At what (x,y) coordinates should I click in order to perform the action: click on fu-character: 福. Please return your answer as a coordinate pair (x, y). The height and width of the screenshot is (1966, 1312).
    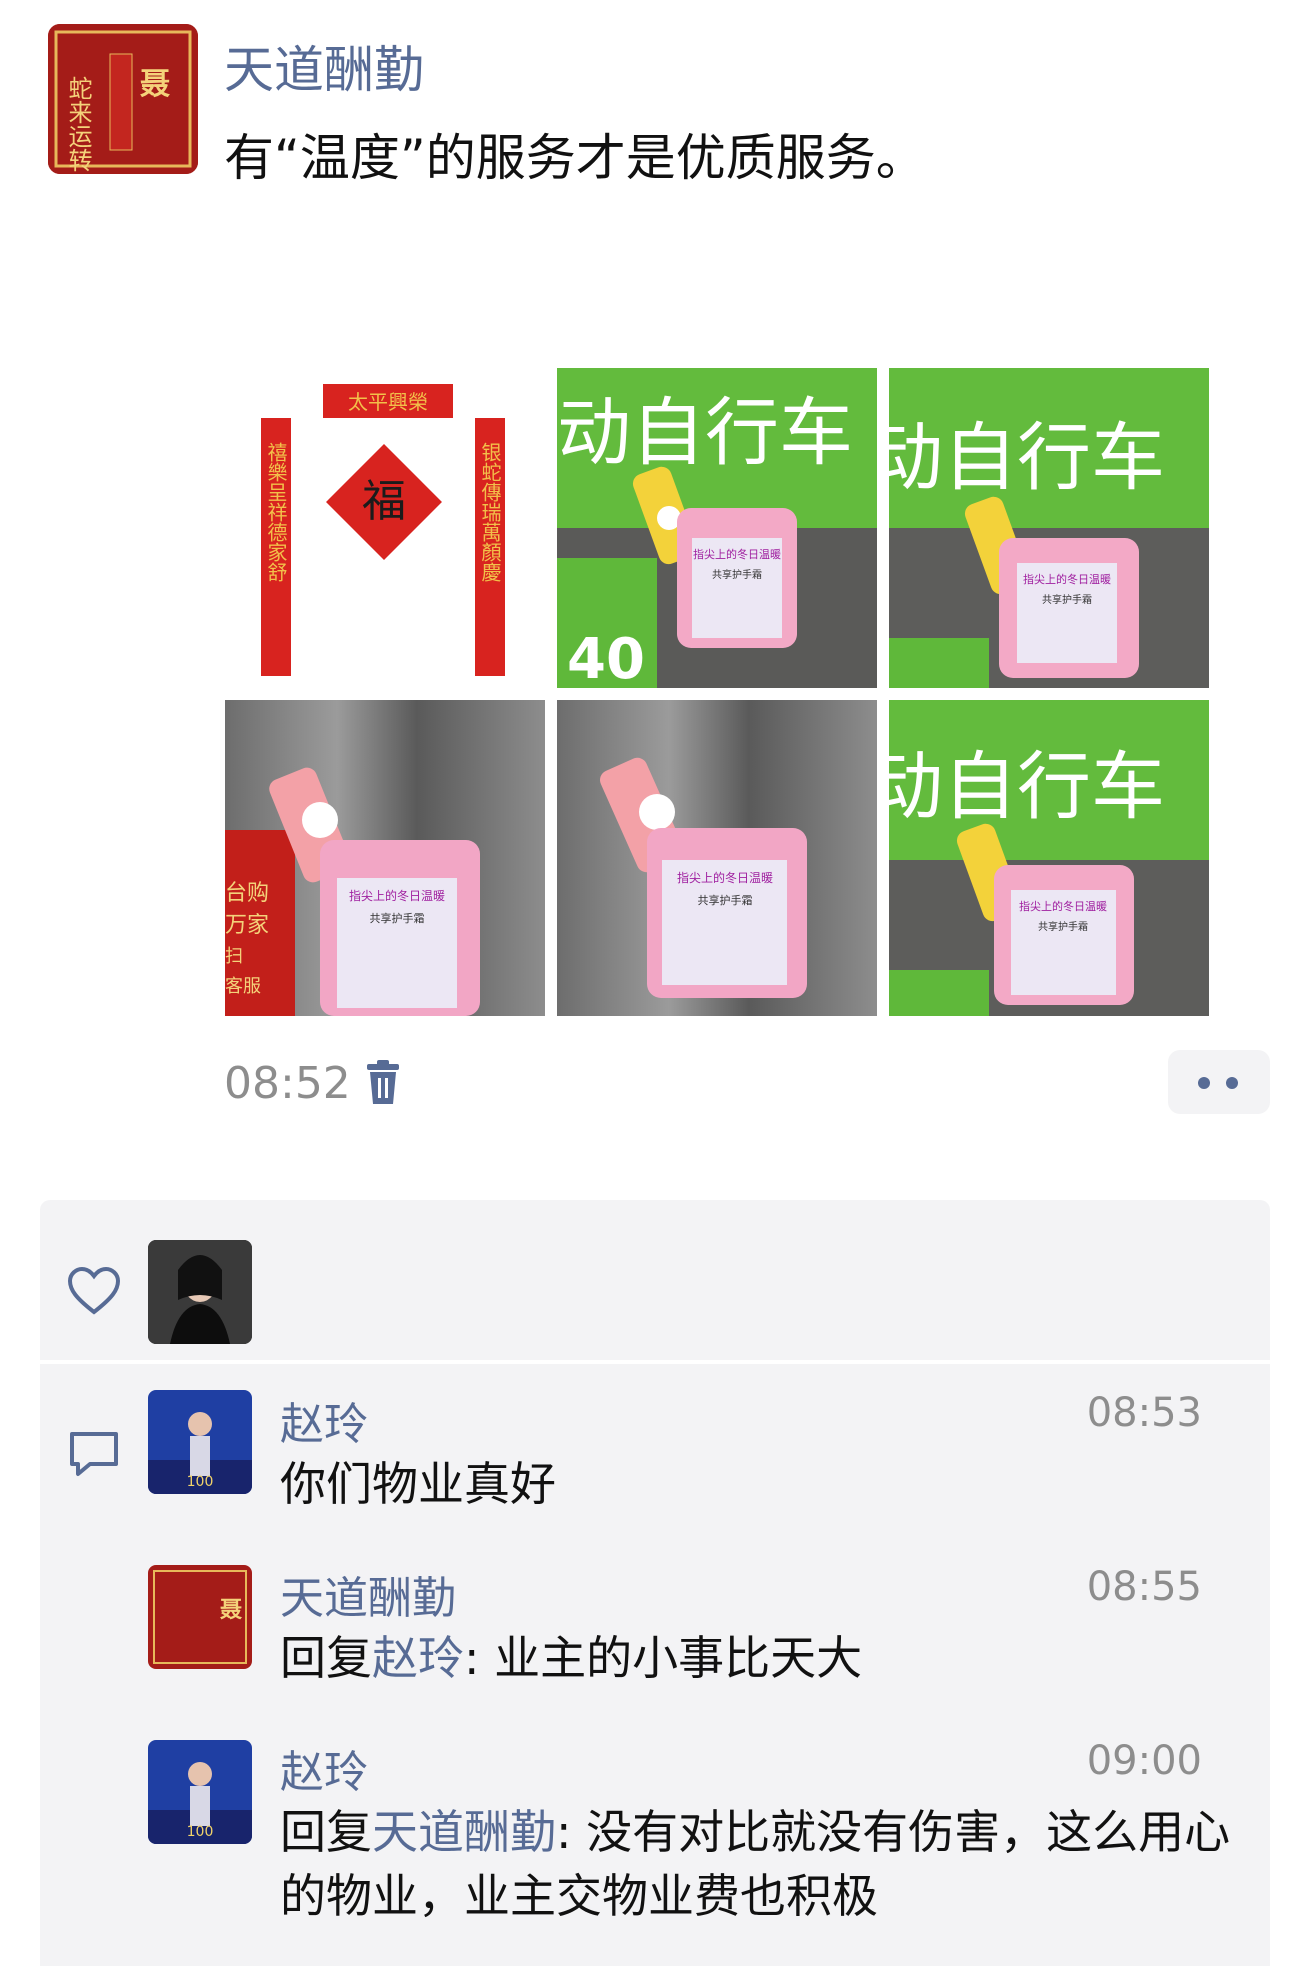
    Looking at the image, I should click on (384, 501).